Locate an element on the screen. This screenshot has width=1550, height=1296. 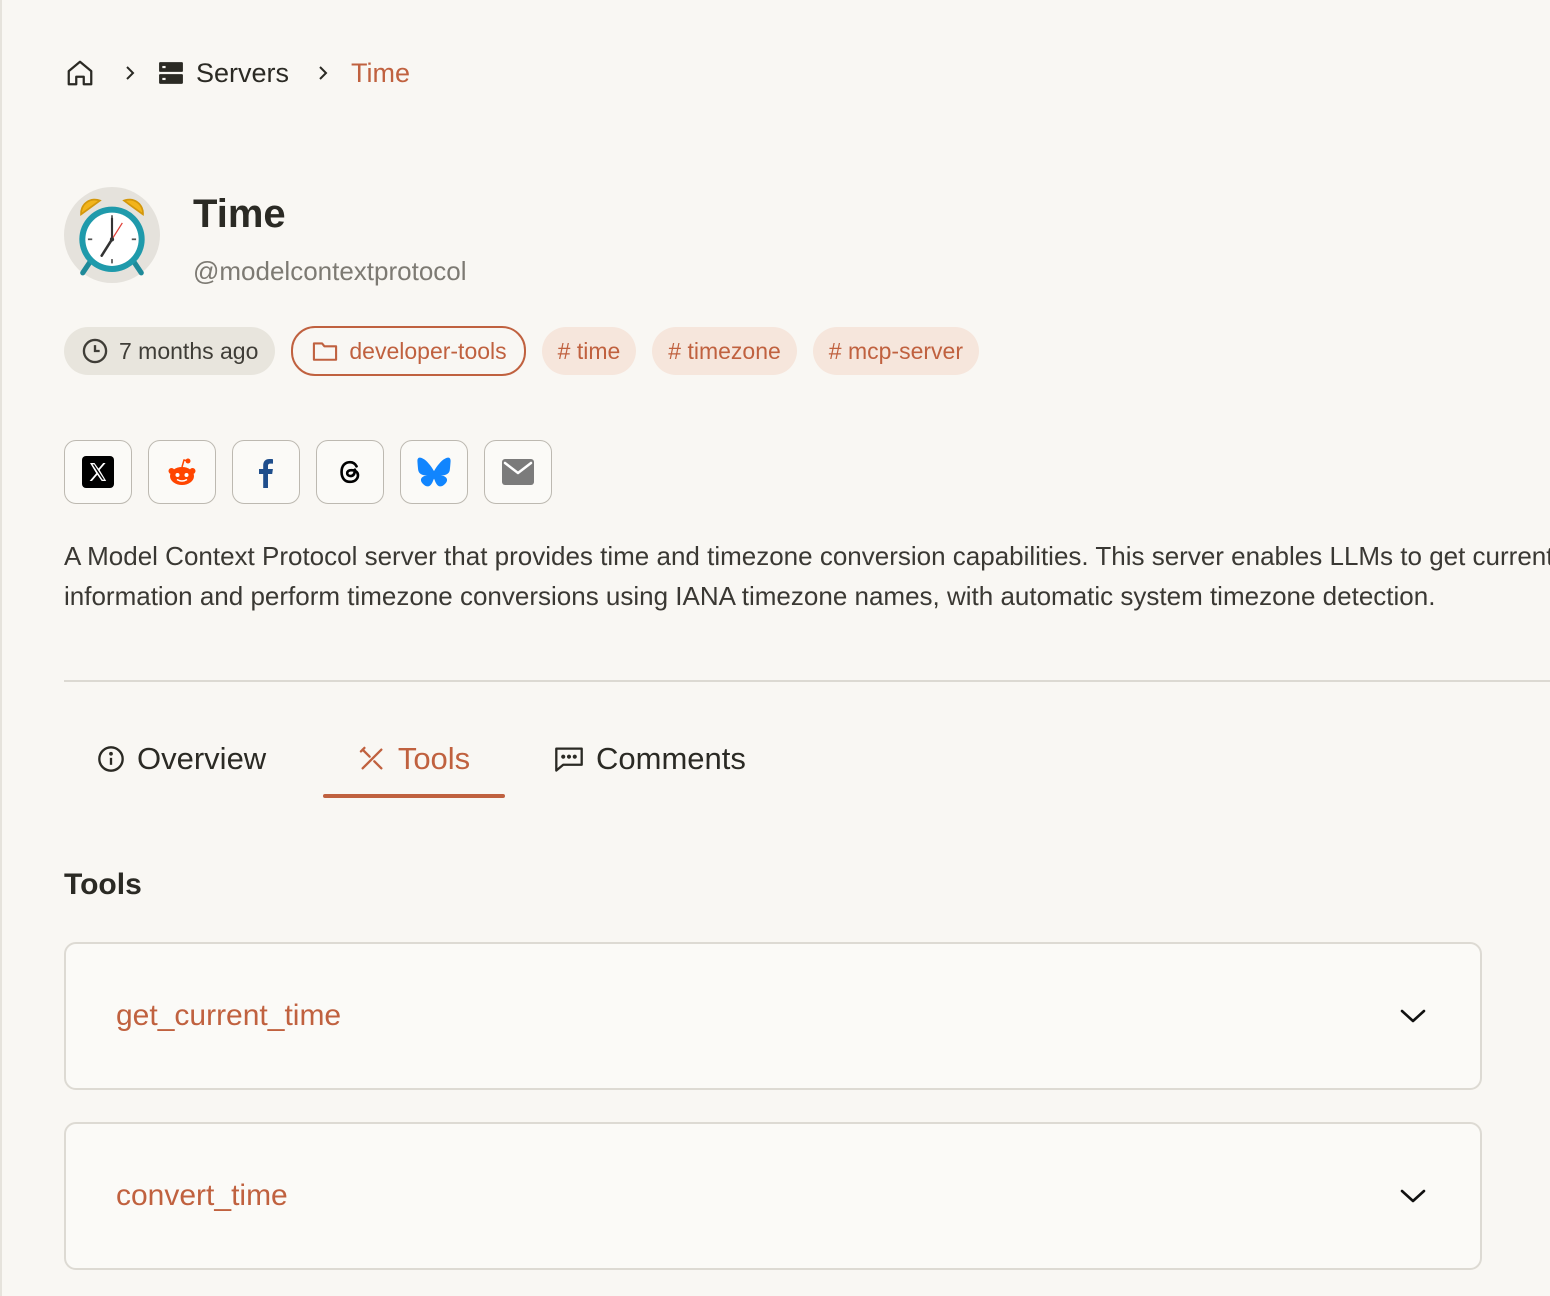
folder-icon is located at coordinates (325, 351).